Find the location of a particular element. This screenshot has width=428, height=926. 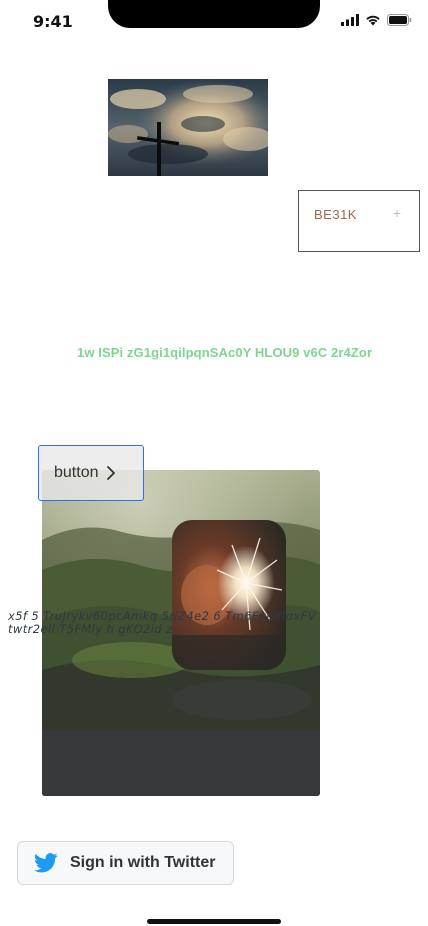

tag-chip: BE31K + is located at coordinates (359, 221).